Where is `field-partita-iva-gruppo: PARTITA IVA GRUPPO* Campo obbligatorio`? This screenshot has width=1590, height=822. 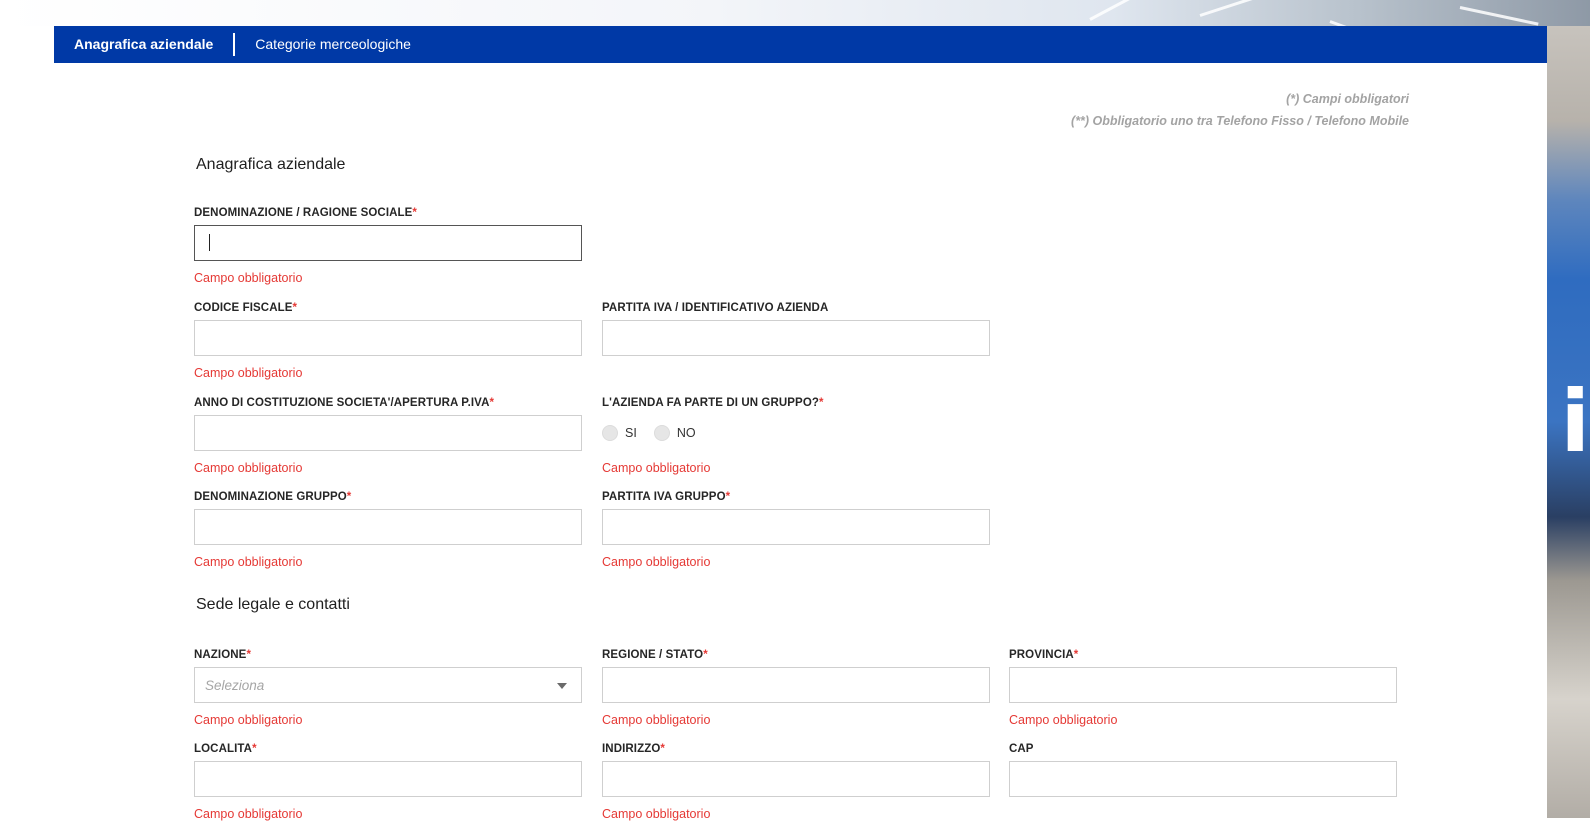 field-partita-iva-gruppo: PARTITA IVA GRUPPO* Campo obbligatorio is located at coordinates (796, 530).